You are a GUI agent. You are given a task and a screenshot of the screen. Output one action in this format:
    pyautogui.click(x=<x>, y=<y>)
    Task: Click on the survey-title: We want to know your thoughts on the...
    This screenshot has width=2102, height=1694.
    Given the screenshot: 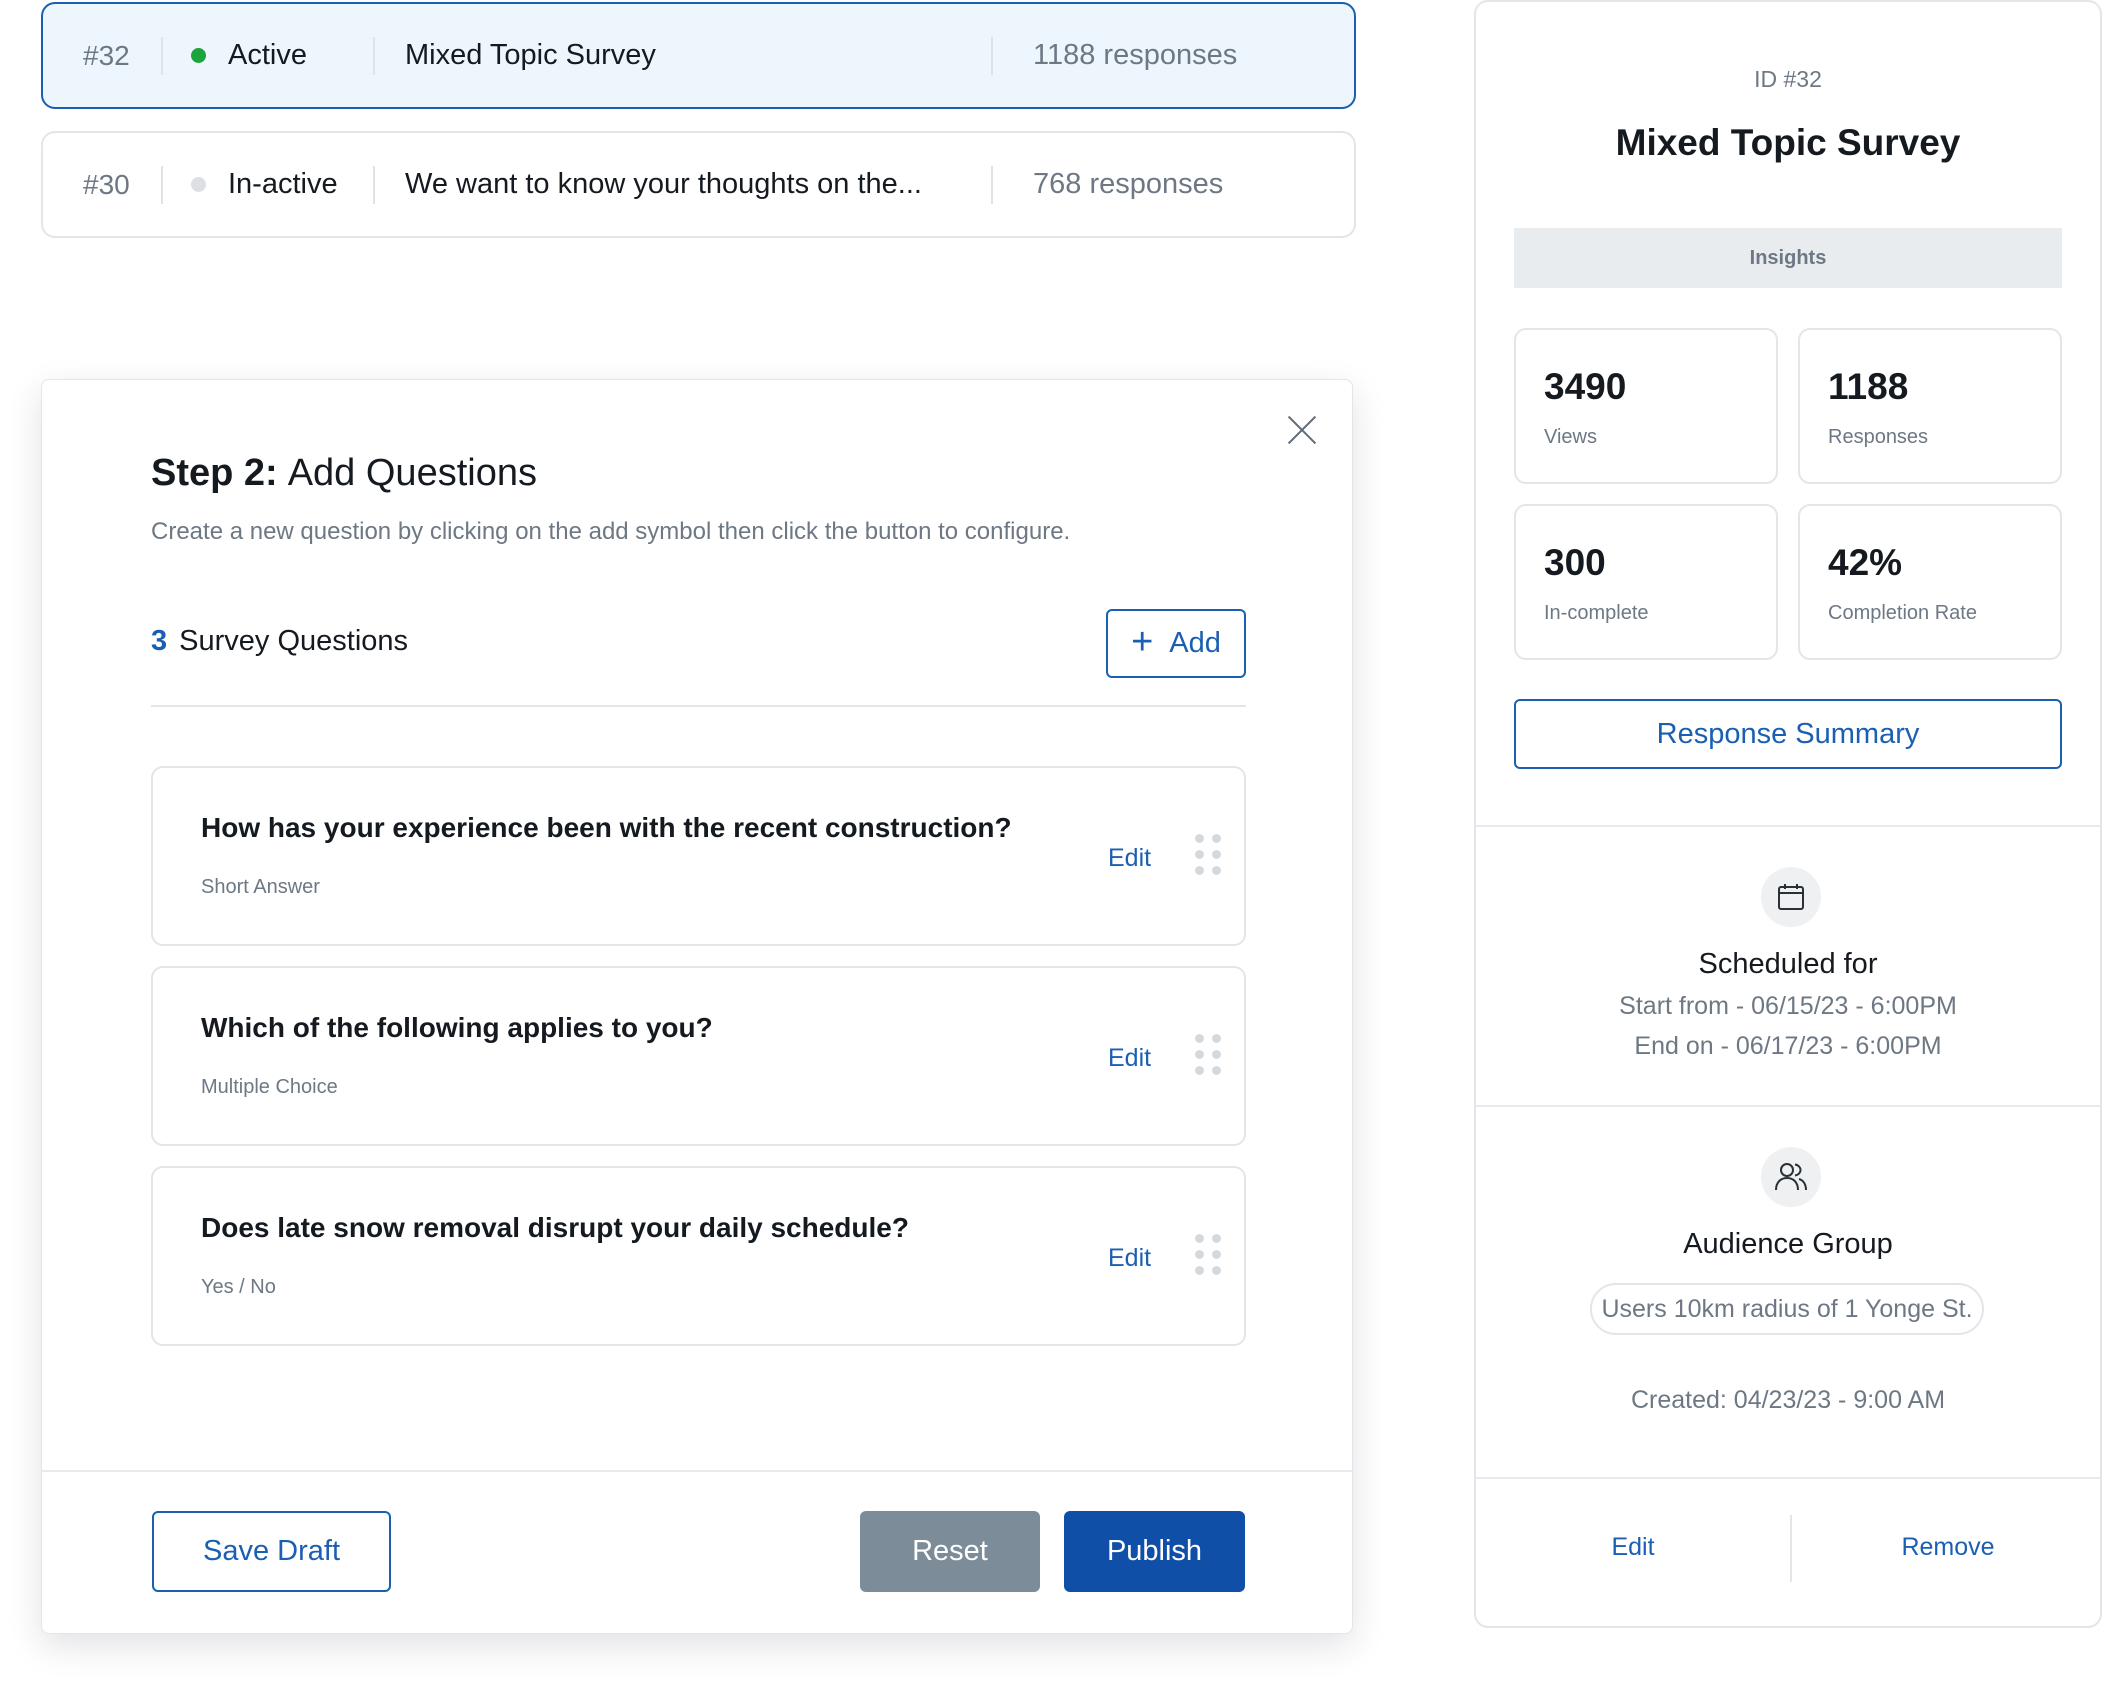 What is the action you would take?
    pyautogui.click(x=663, y=184)
    